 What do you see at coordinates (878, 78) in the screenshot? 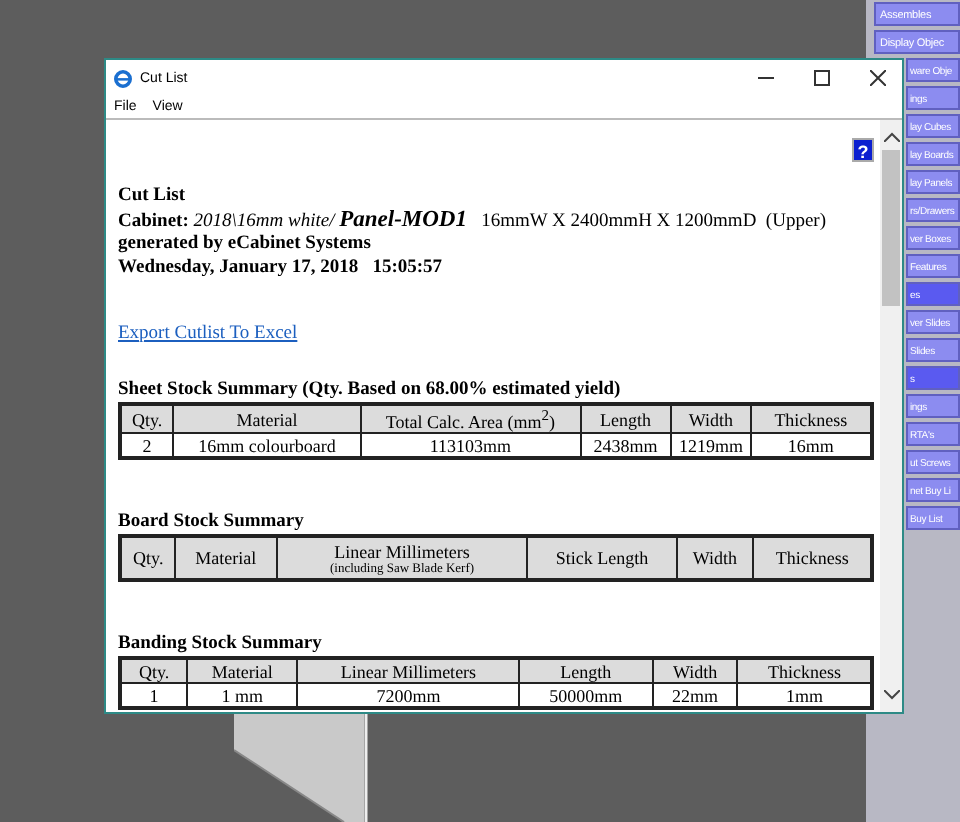
I see `close-icon` at bounding box center [878, 78].